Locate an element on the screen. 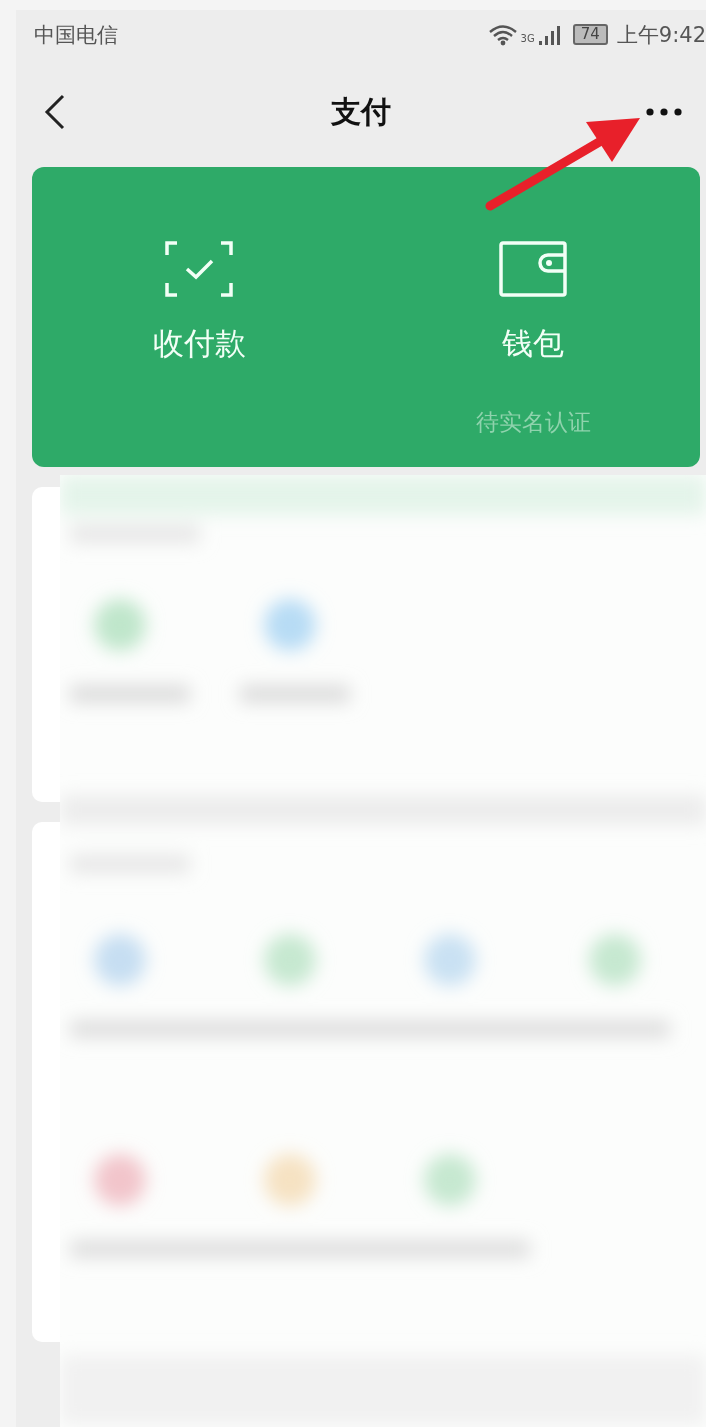 This screenshot has height=1427, width=706. action-label: 钱包 is located at coordinates (533, 343).